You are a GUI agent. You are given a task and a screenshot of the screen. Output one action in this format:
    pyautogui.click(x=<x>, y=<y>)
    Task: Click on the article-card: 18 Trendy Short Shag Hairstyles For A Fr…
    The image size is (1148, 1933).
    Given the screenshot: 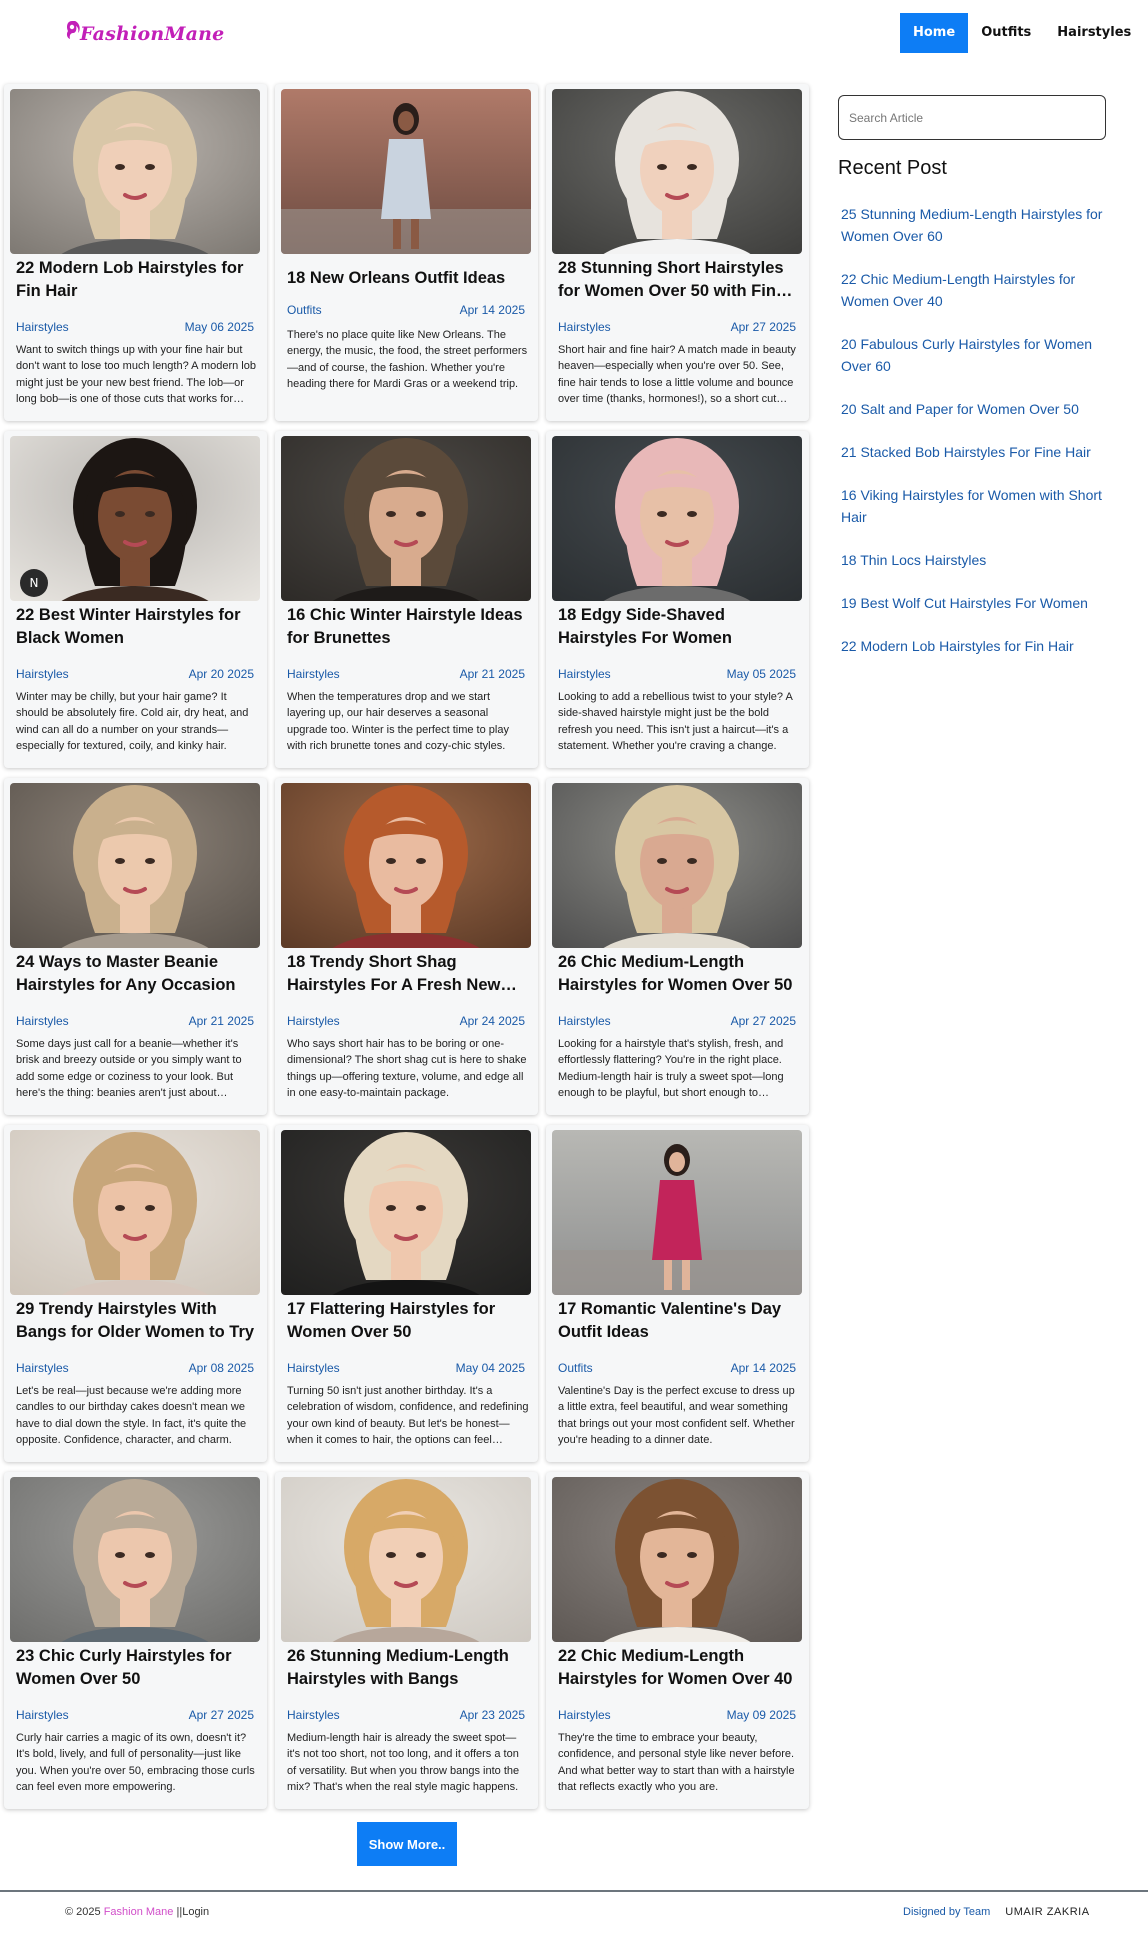 What is the action you would take?
    pyautogui.click(x=406, y=946)
    